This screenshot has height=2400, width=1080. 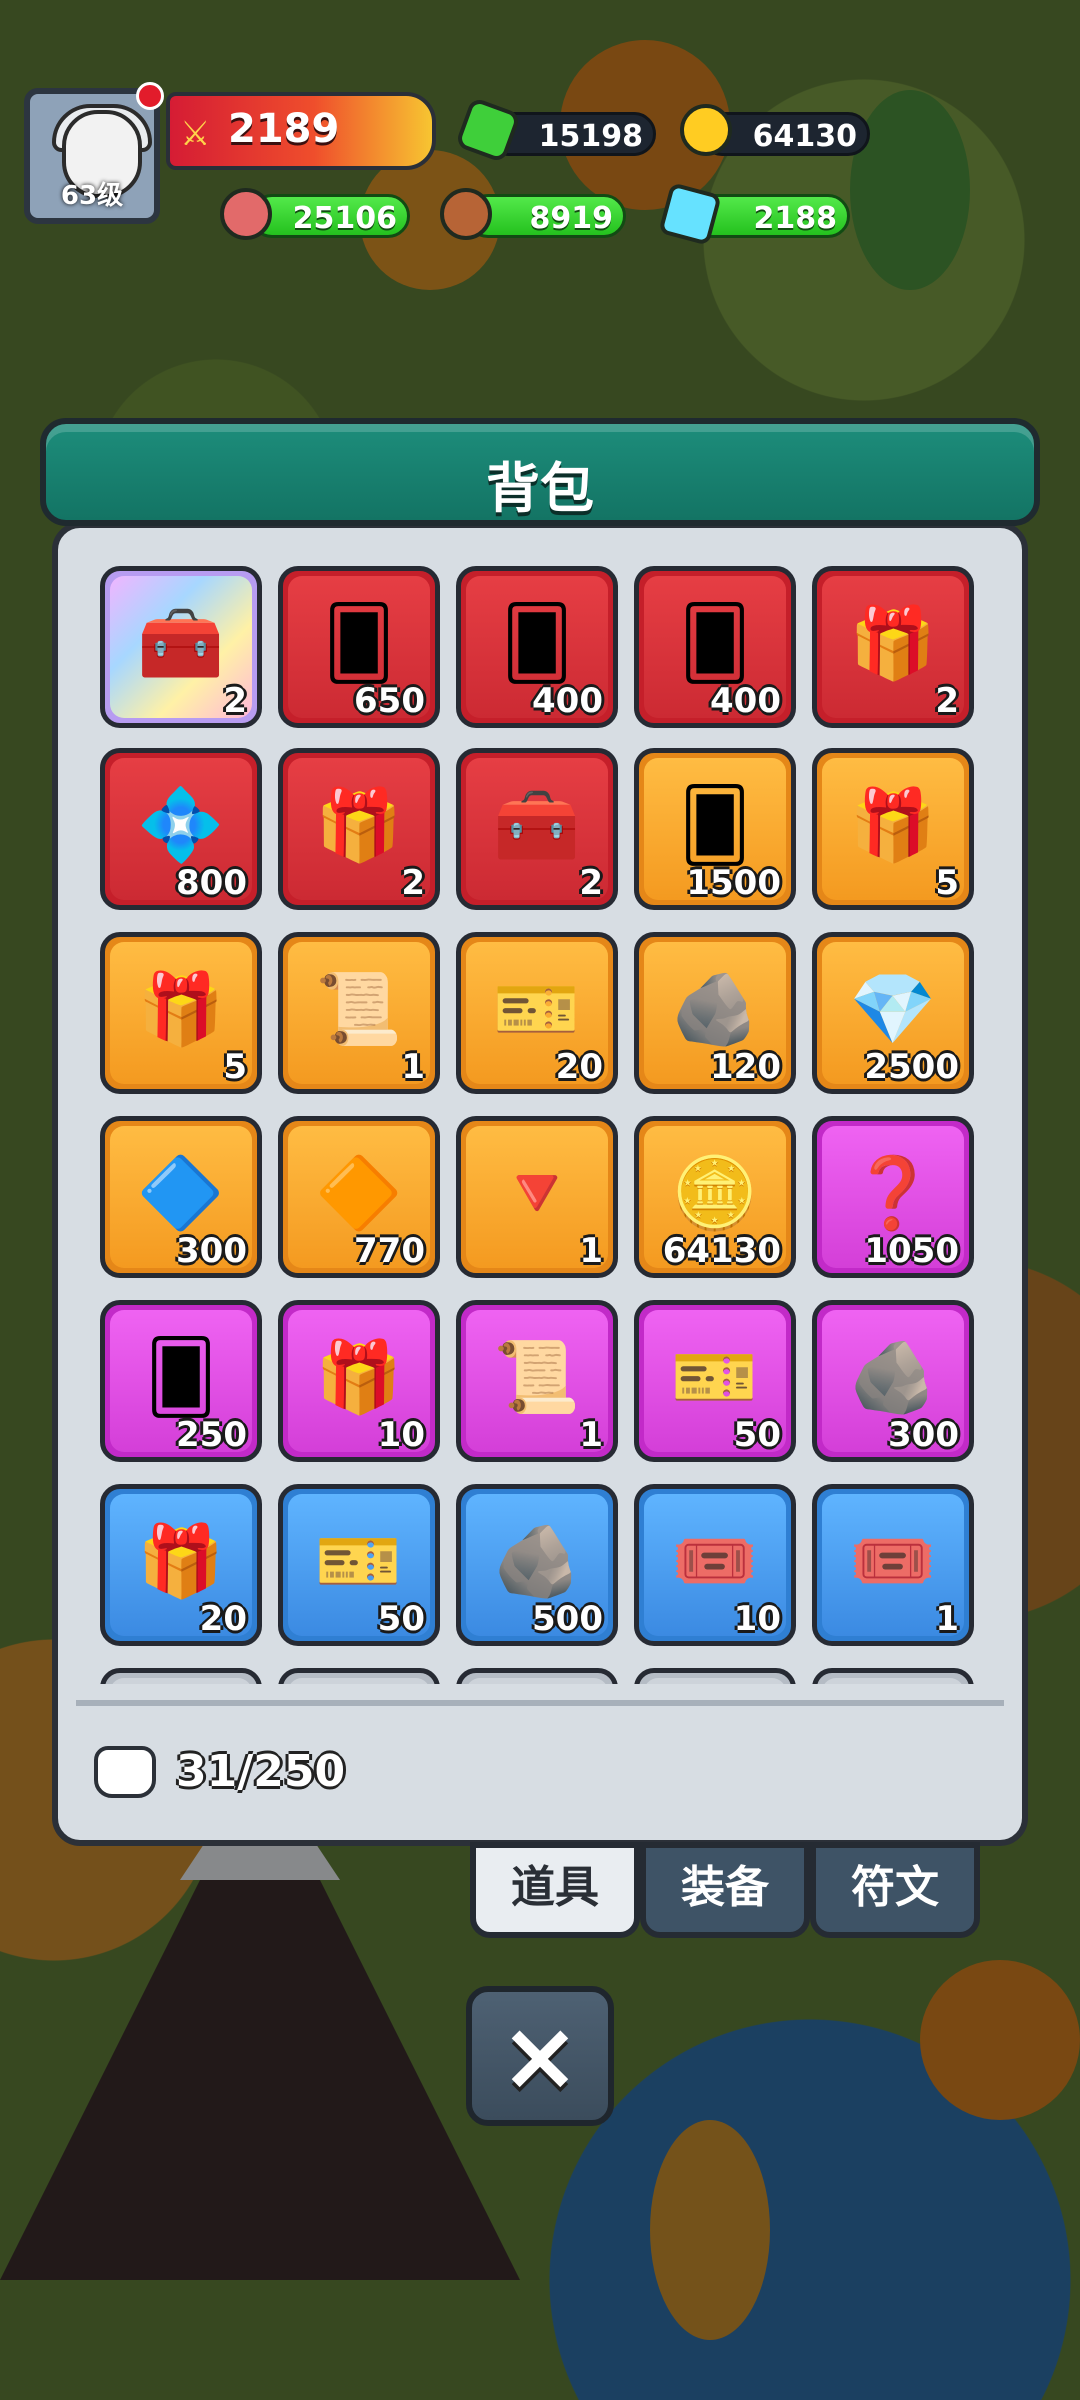 I want to click on inventory-header: 背包, so click(x=540, y=472).